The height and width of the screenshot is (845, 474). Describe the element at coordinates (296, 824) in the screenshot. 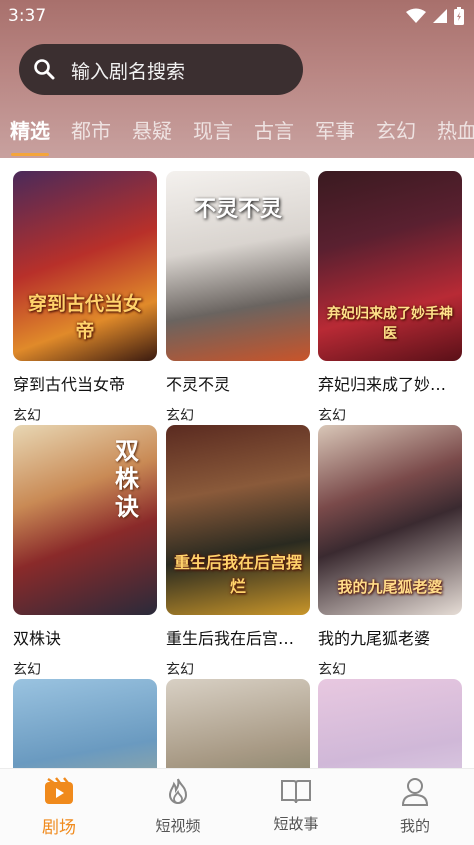

I see `nav-label: 短故事` at that location.